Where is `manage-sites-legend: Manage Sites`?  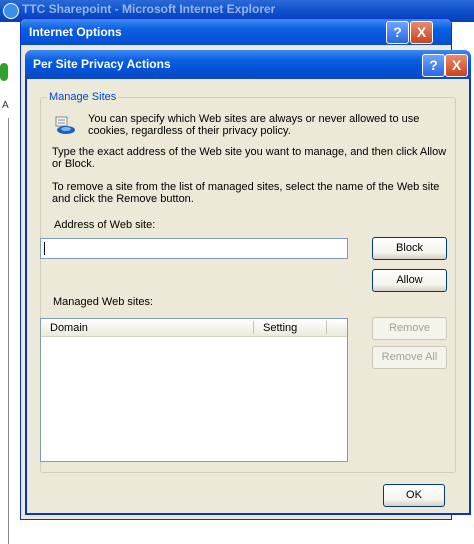
manage-sites-legend: Manage Sites is located at coordinates (83, 97).